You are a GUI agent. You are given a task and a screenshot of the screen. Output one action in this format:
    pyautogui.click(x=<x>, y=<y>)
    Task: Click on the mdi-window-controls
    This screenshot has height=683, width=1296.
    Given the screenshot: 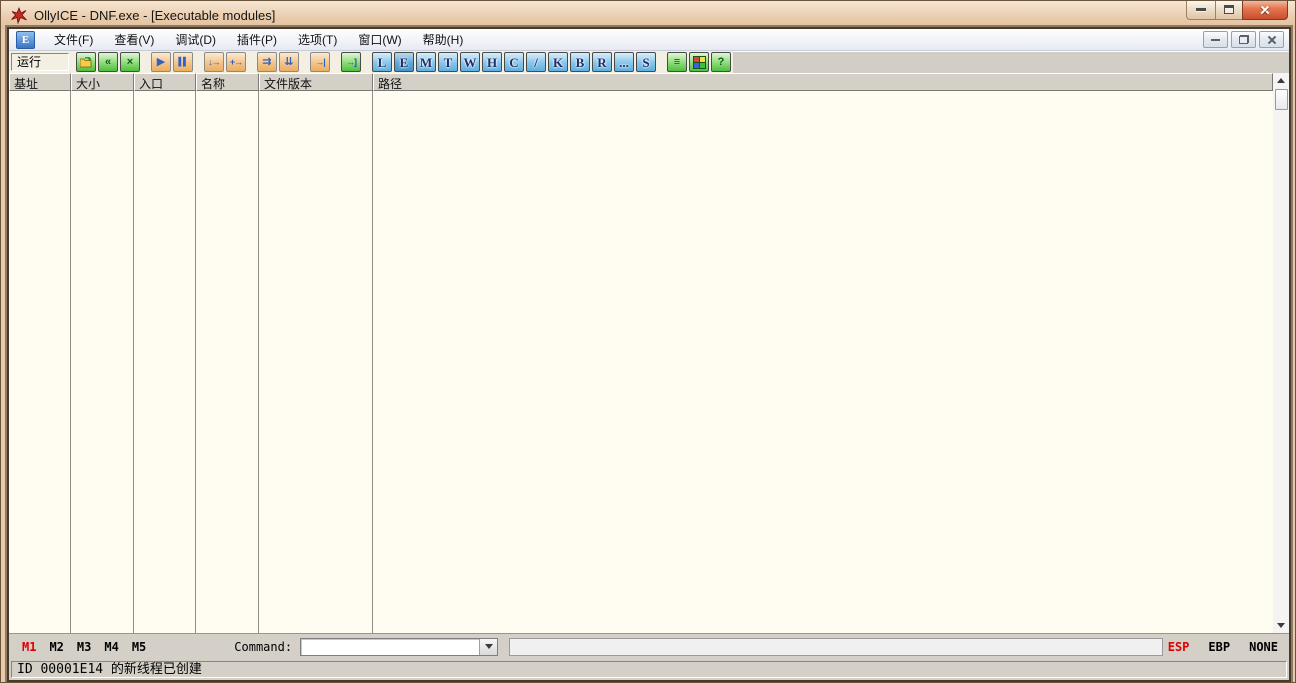 What is the action you would take?
    pyautogui.click(x=1246, y=39)
    